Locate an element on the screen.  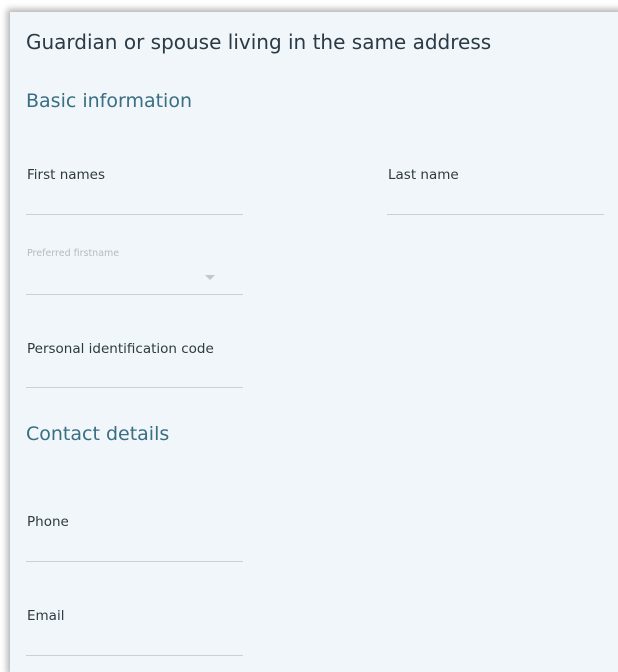
personal-id-label: Personal identification code is located at coordinates (120, 349).